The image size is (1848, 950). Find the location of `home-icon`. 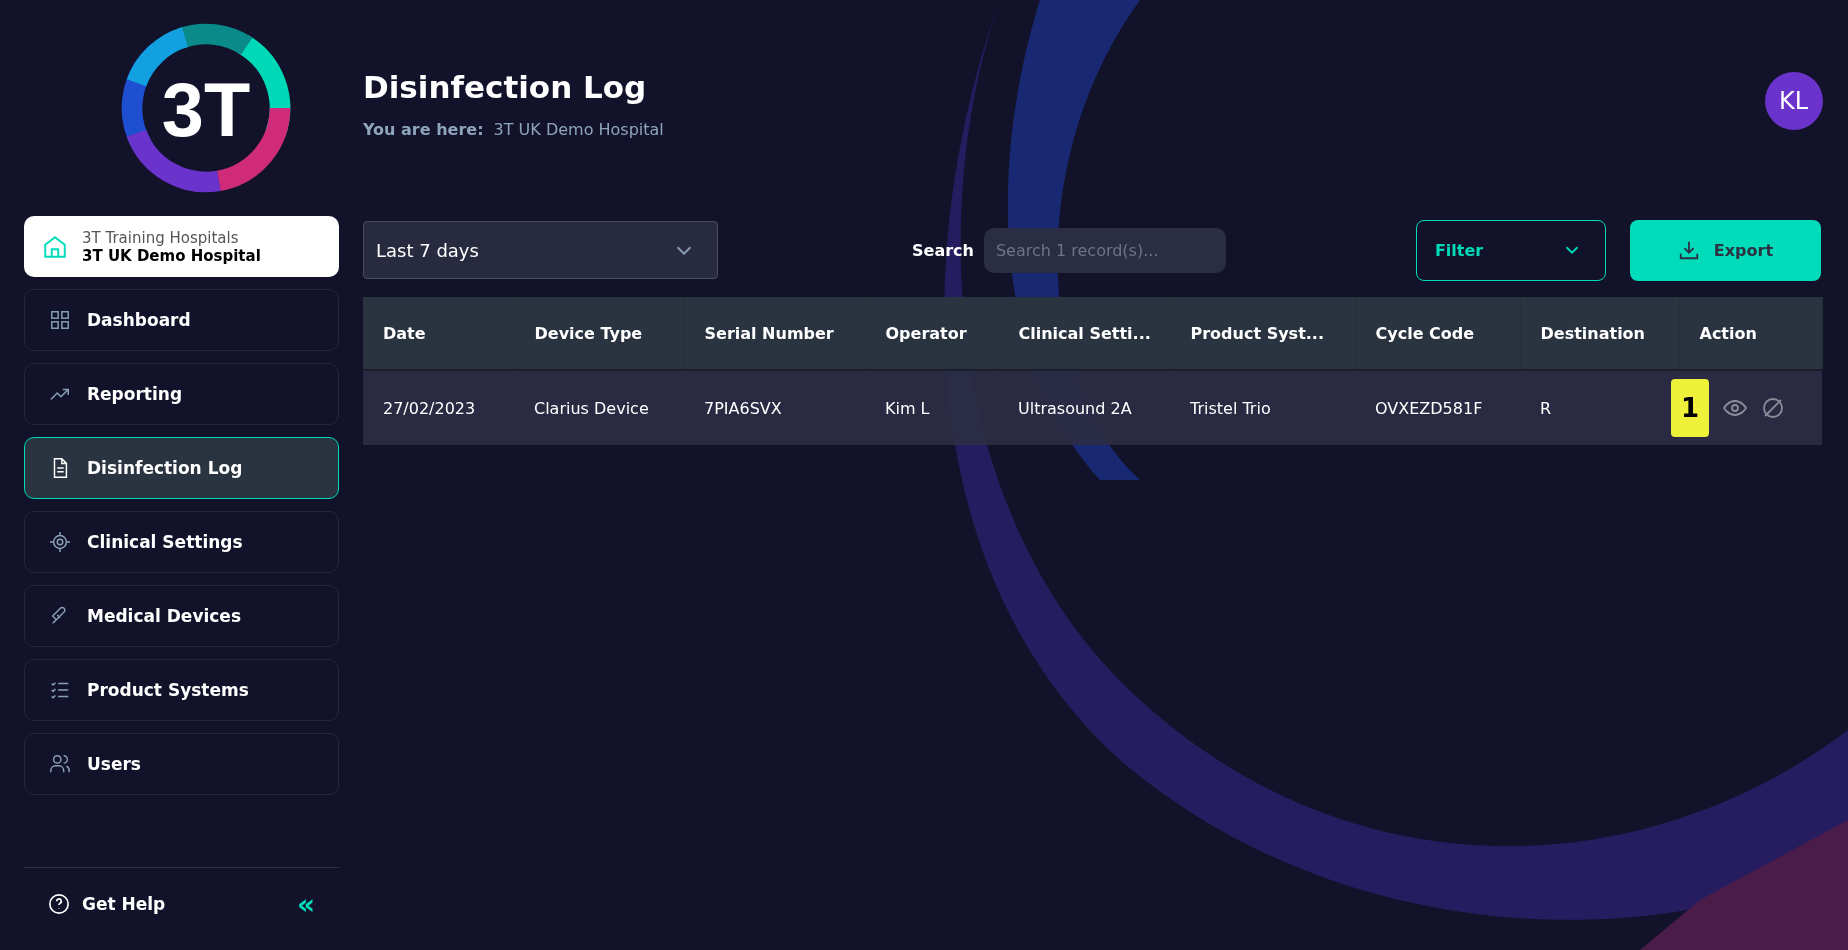

home-icon is located at coordinates (55, 246).